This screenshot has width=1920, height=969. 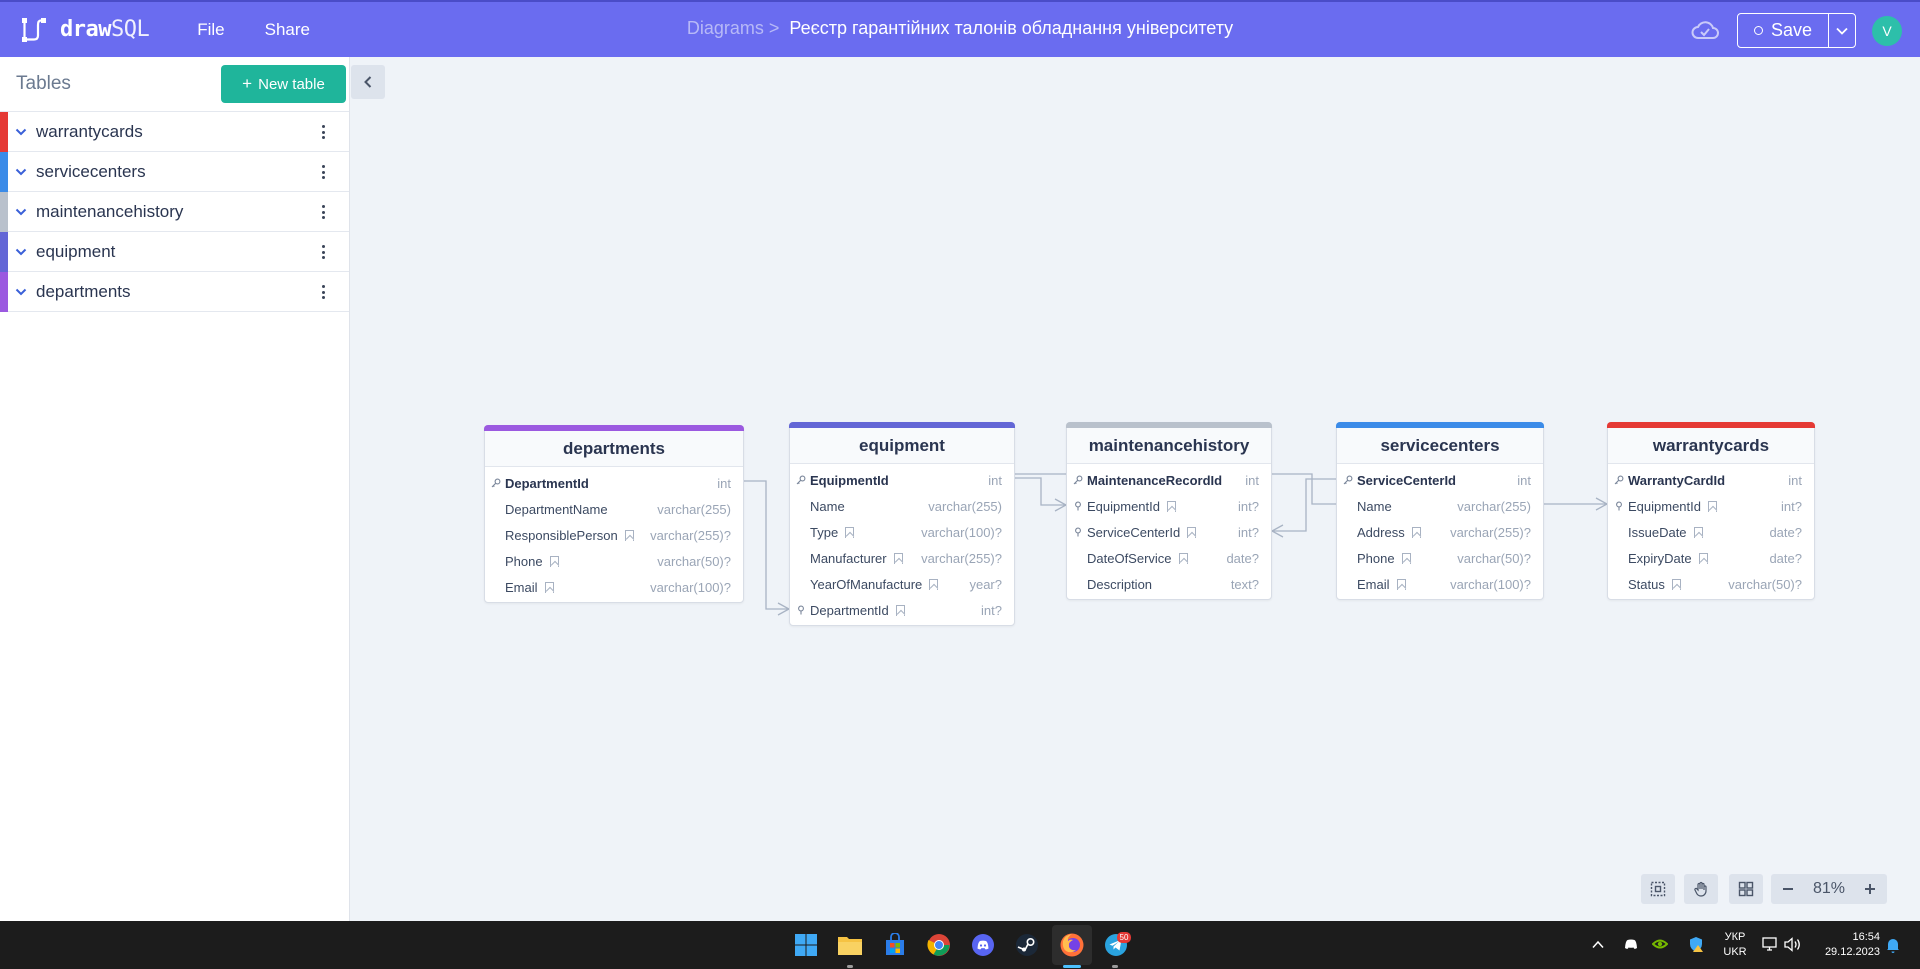 What do you see at coordinates (1169, 584) in the screenshot?
I see `table-field-row: Description text?` at bounding box center [1169, 584].